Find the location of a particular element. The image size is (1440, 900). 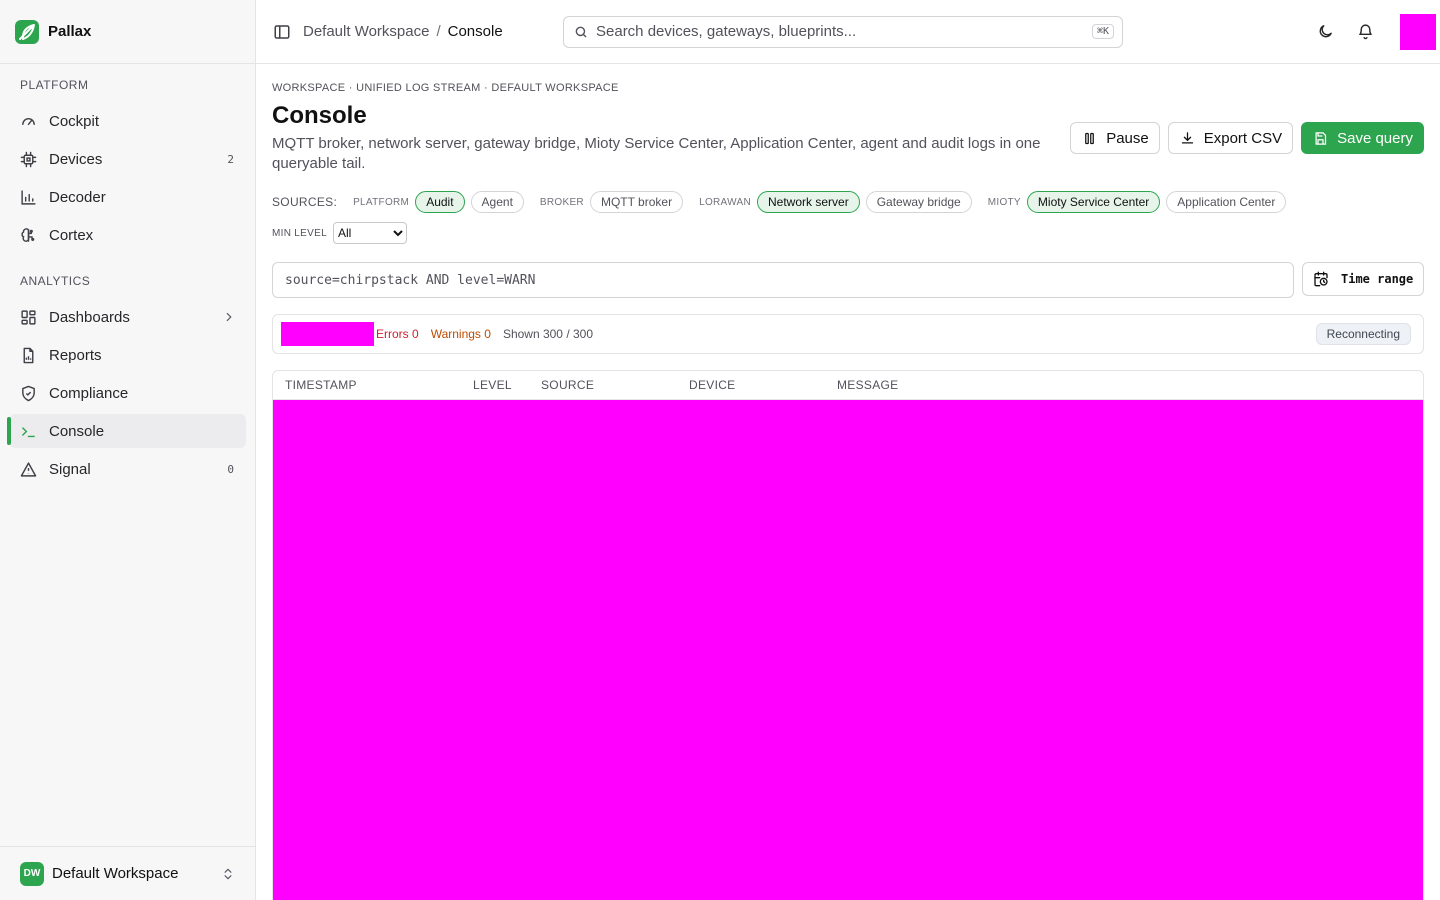

page-actions: Pause Export CSV Save query is located at coordinates (1247, 138).